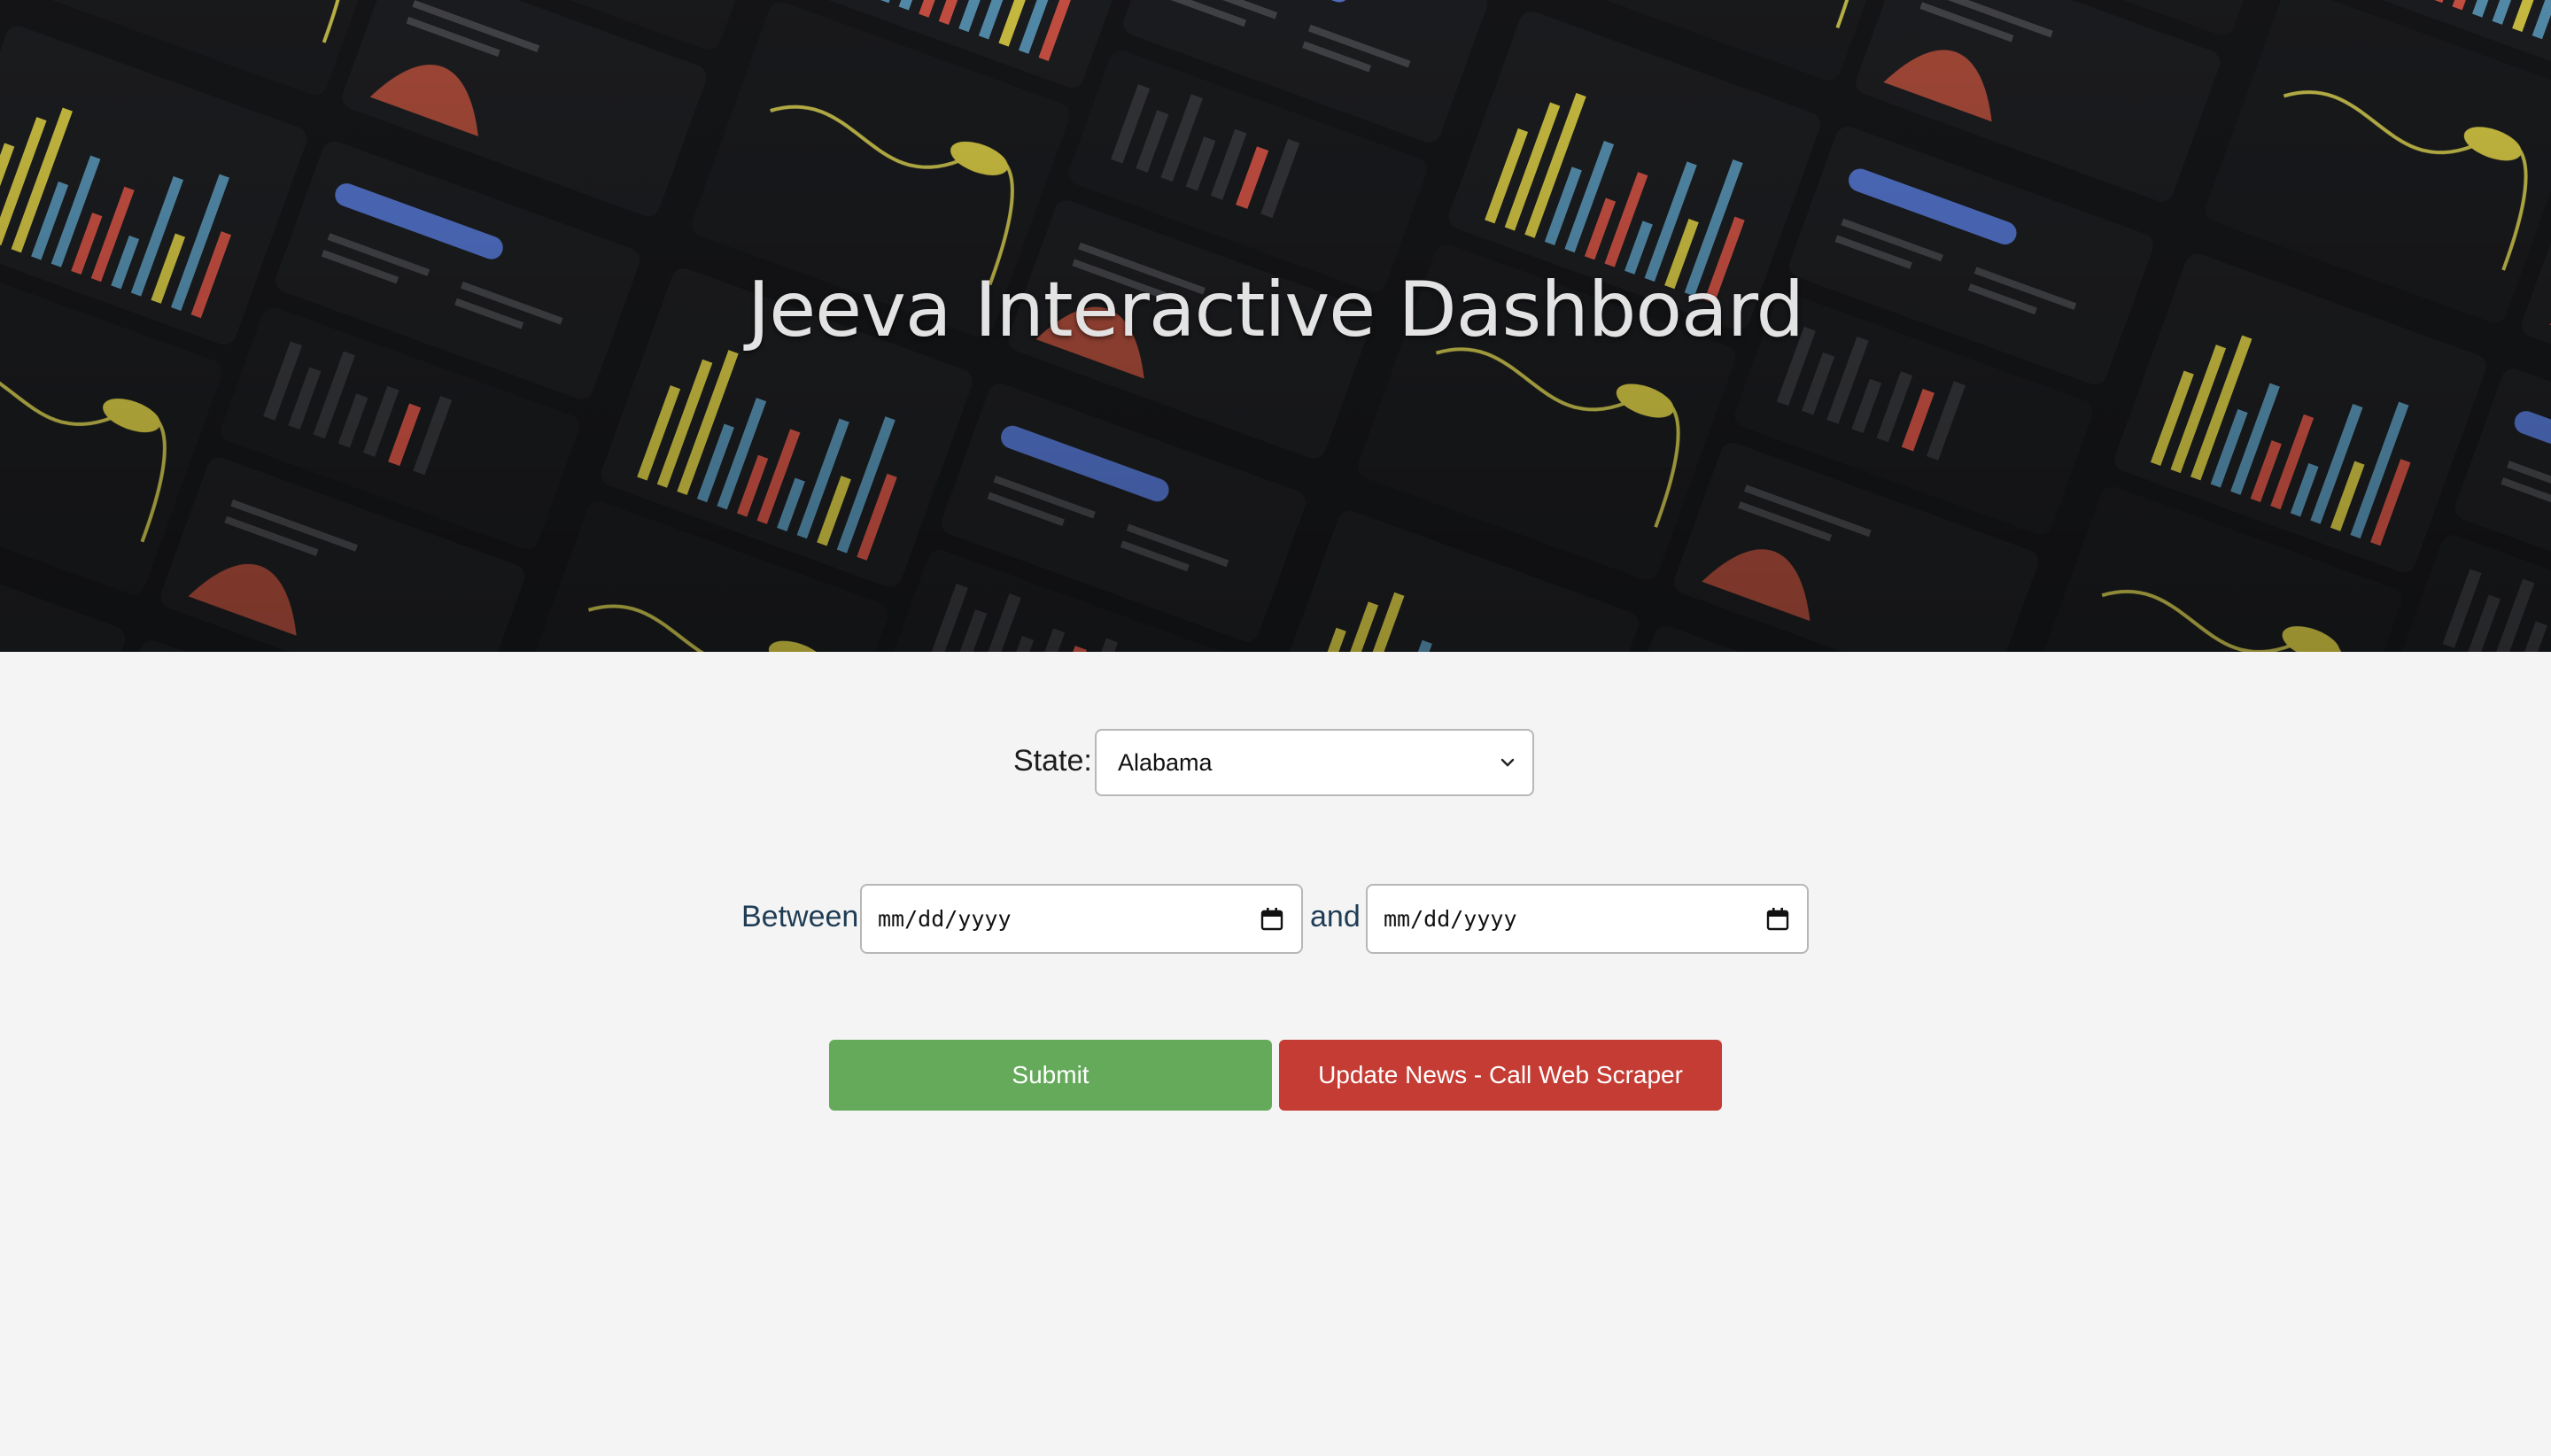  I want to click on page-title: Jeeva Interactive Dashboard, so click(1275, 310).